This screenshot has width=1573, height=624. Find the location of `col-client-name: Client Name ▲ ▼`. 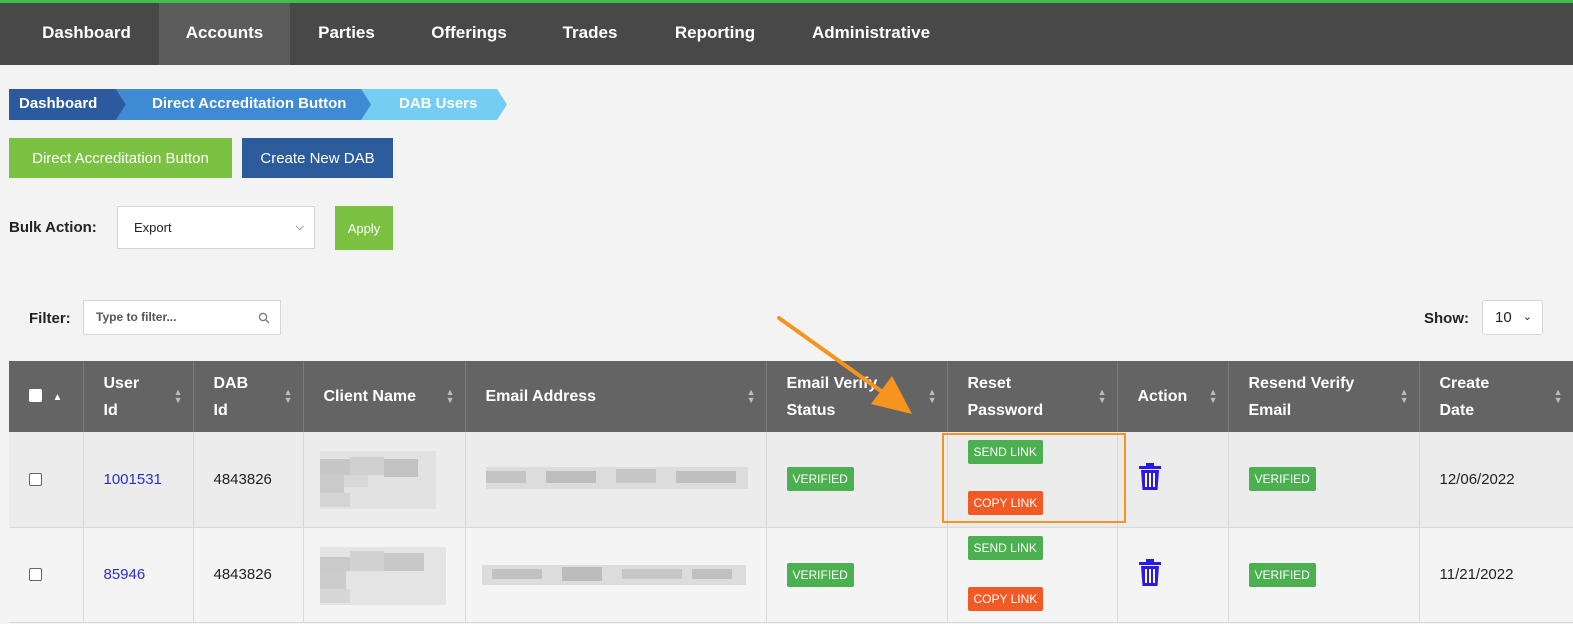

col-client-name: Client Name ▲ ▼ is located at coordinates (384, 396).